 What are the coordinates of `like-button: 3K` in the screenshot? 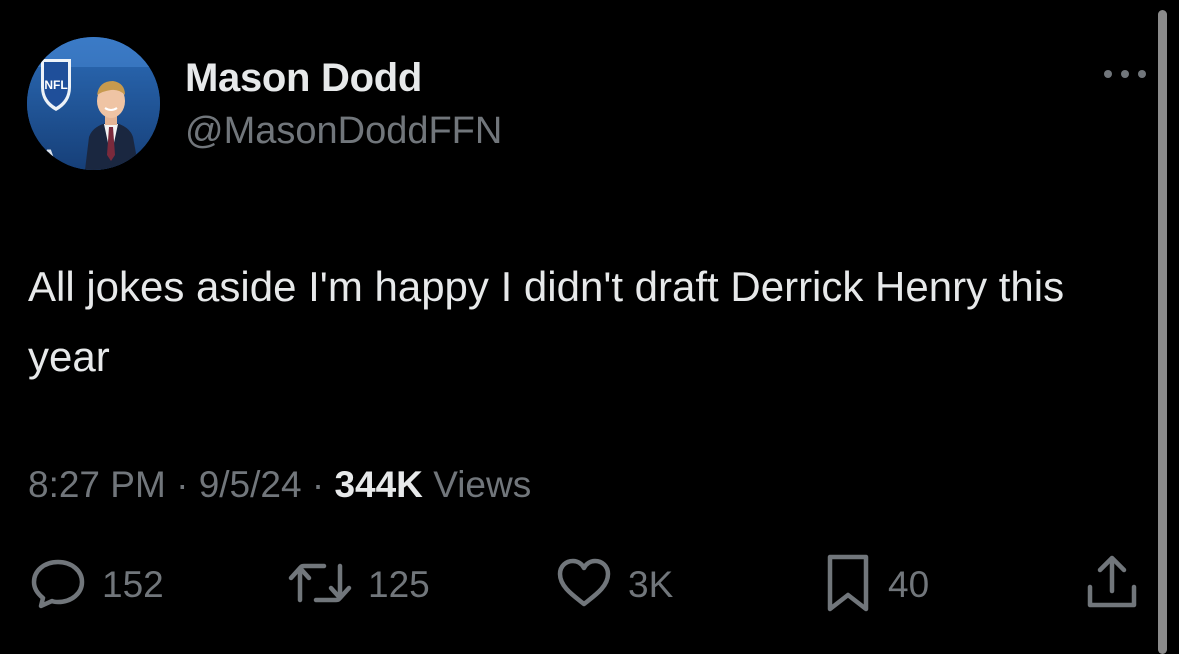 It's located at (613, 585).